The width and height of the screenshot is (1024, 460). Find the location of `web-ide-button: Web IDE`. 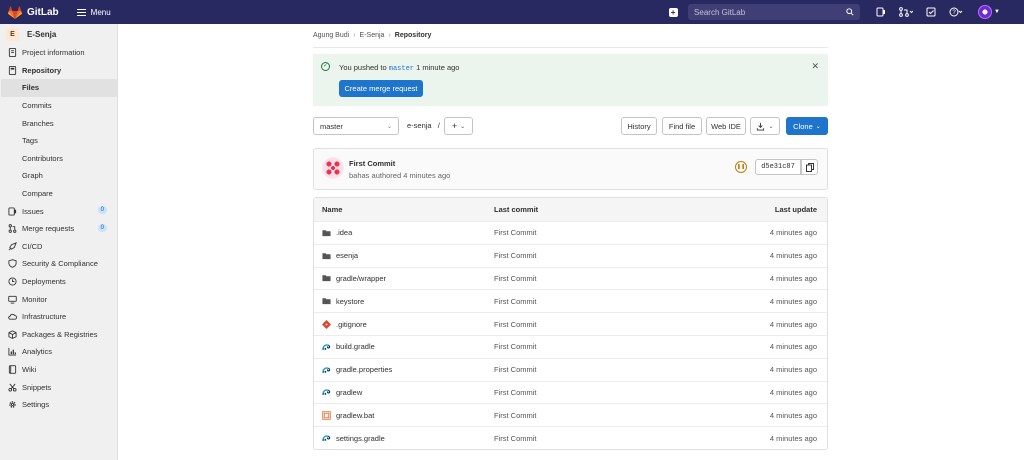

web-ide-button: Web IDE is located at coordinates (726, 126).